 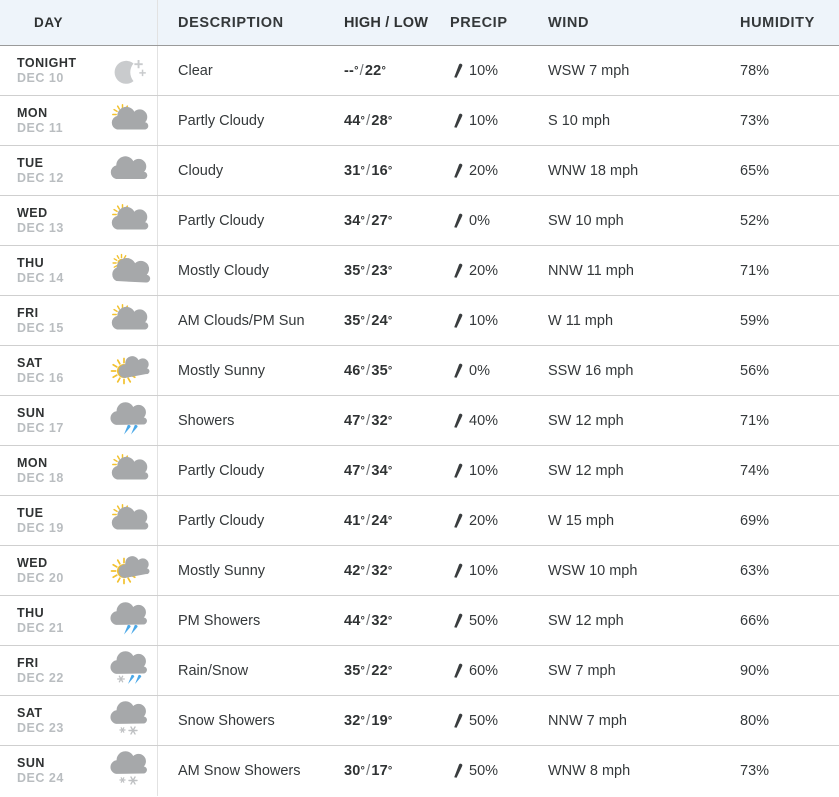 I want to click on wind-cell: WNW 8 mph, so click(x=589, y=771).